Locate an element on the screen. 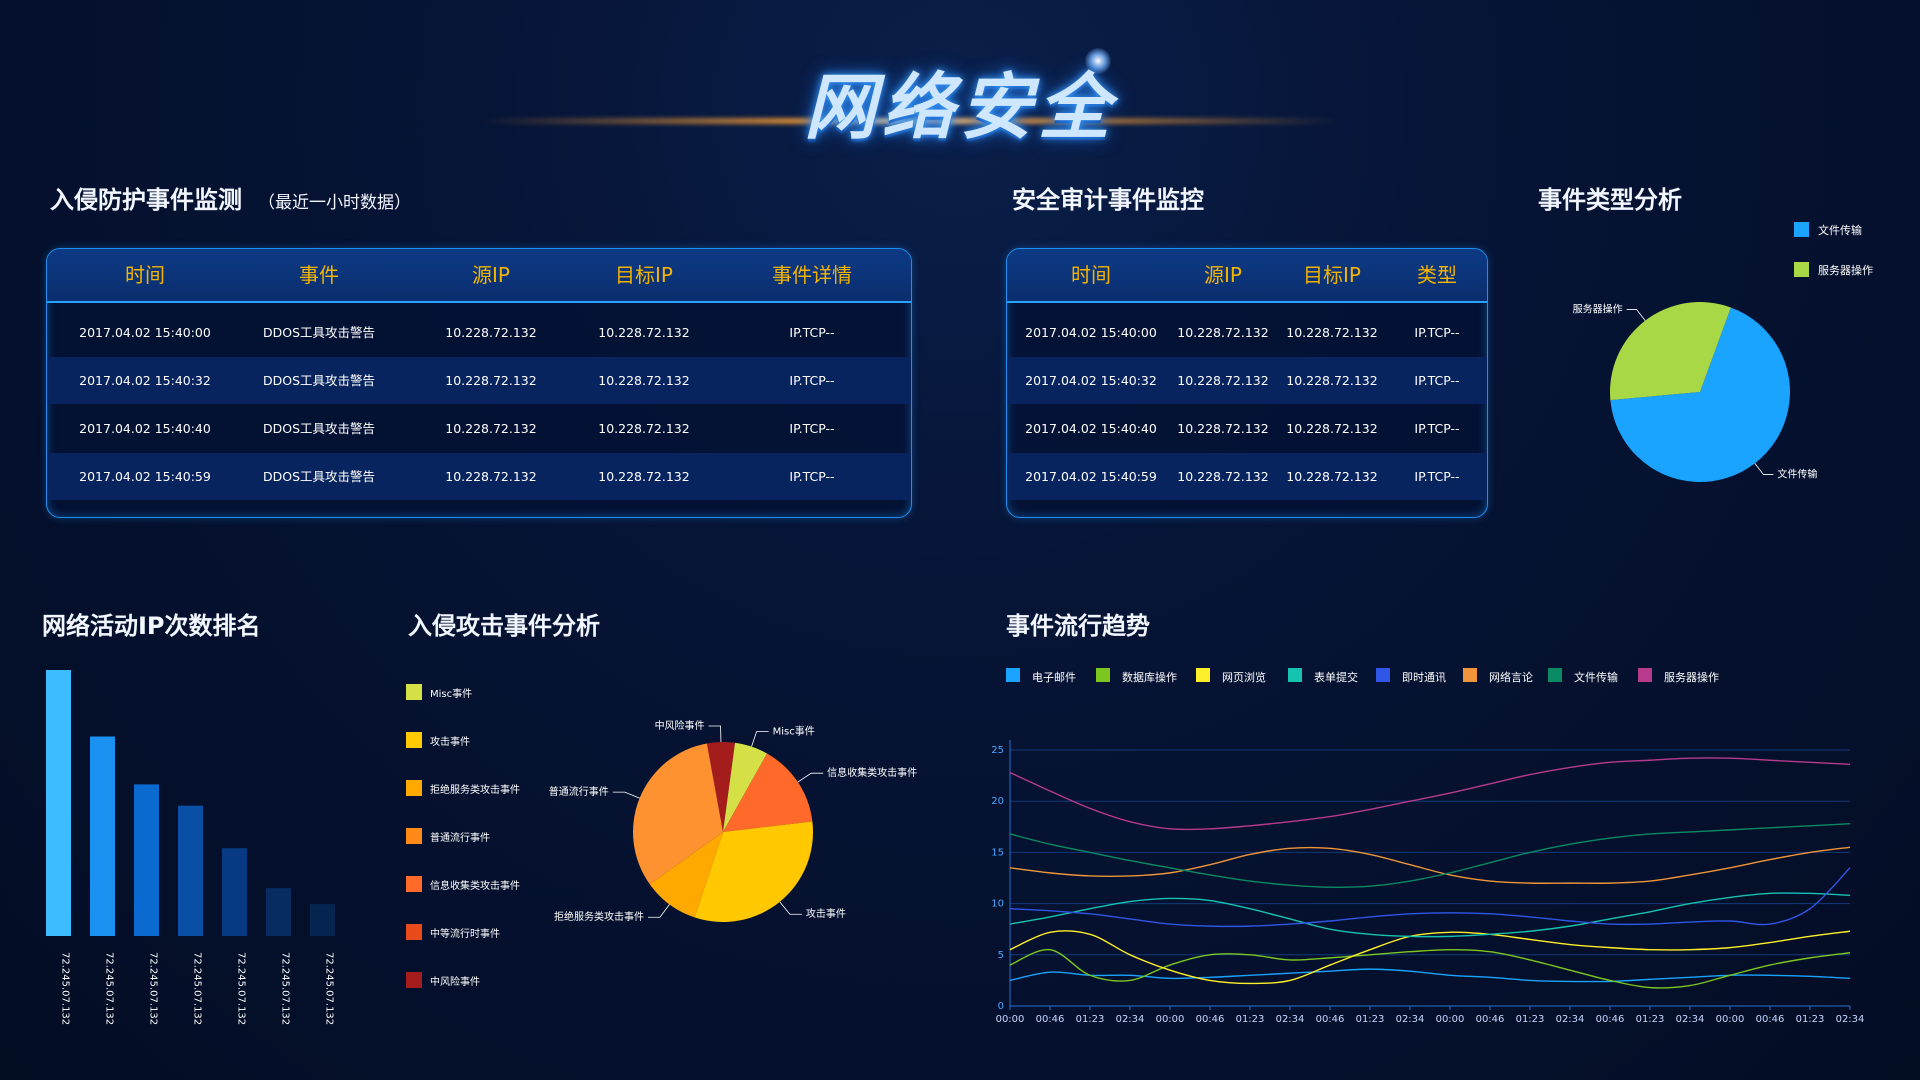 The image size is (1920, 1080). attack-legend-label: 中风险事件 is located at coordinates (455, 982).